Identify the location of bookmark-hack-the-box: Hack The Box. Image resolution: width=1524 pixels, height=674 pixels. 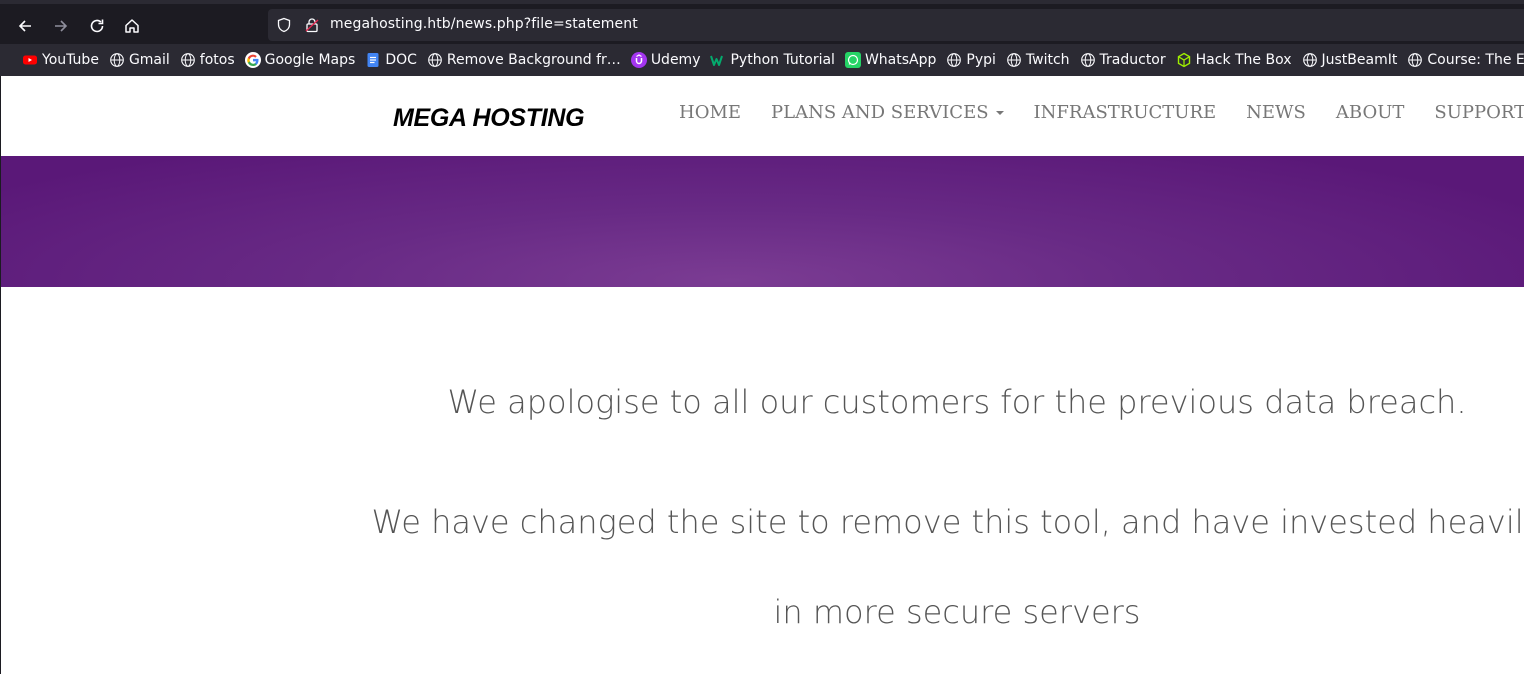
(1234, 60).